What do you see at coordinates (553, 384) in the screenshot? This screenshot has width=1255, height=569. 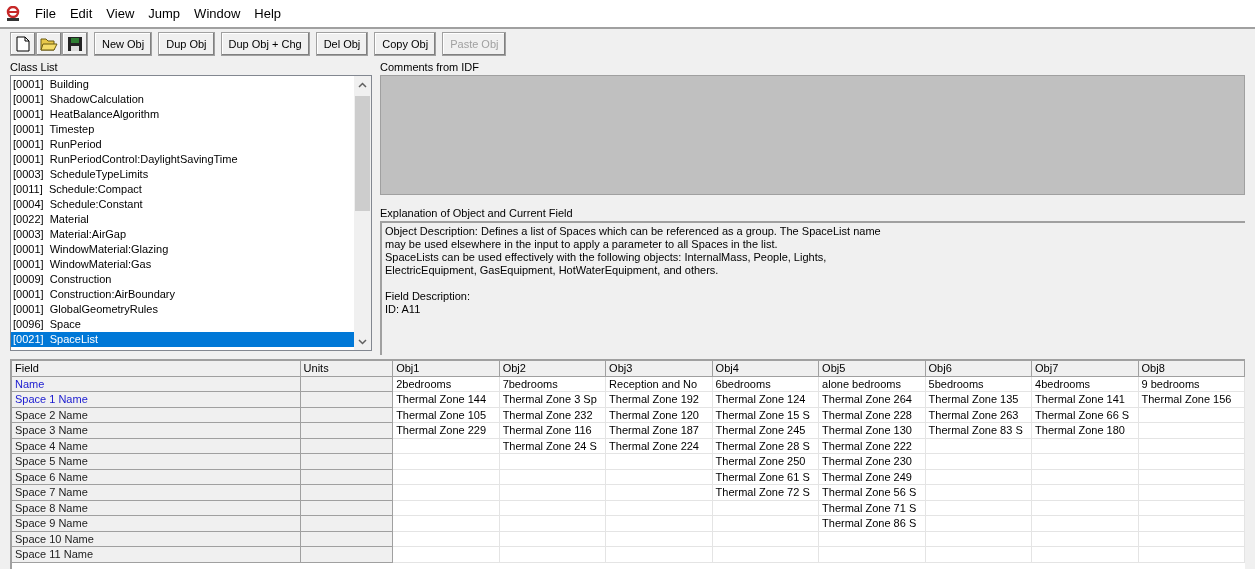 I see `table-cell: 7bedrooms` at bounding box center [553, 384].